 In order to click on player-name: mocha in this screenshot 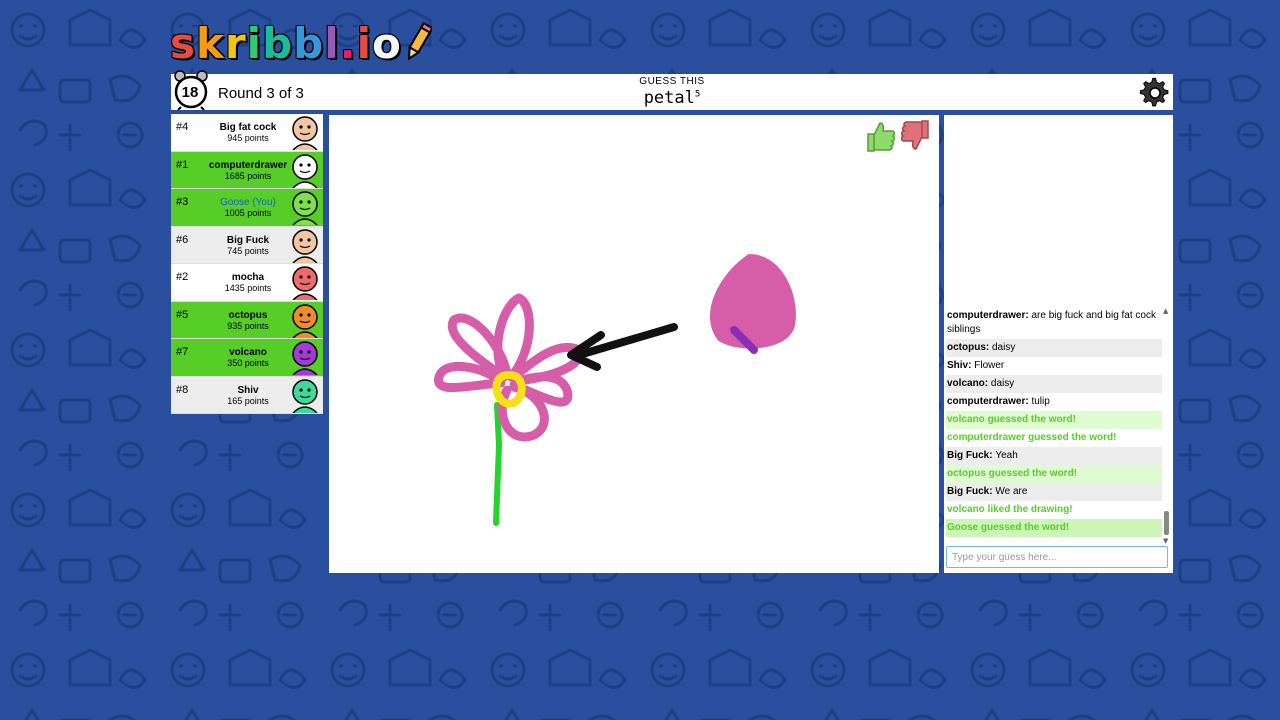, I will do `click(248, 277)`.